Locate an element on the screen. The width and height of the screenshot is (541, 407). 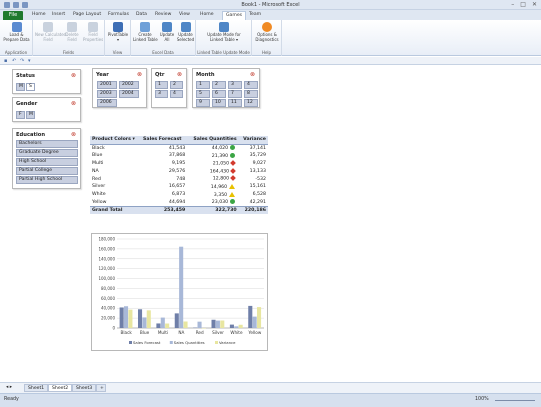
tab-formulas: Formulas is located at coordinates (118, 14).